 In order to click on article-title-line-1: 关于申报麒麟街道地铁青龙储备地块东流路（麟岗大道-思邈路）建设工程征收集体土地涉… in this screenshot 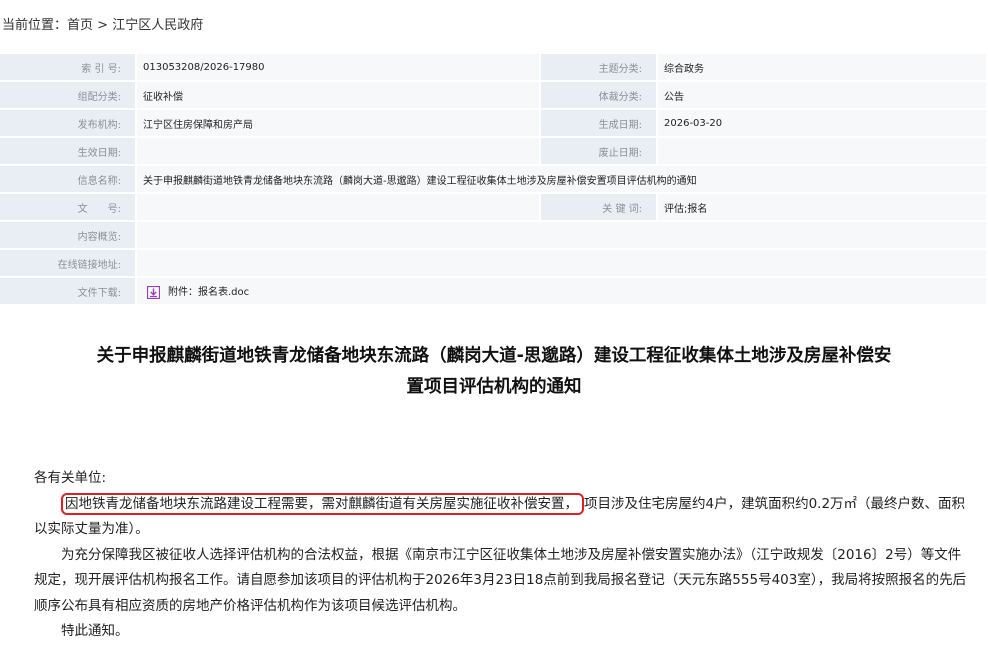, I will do `click(494, 356)`.